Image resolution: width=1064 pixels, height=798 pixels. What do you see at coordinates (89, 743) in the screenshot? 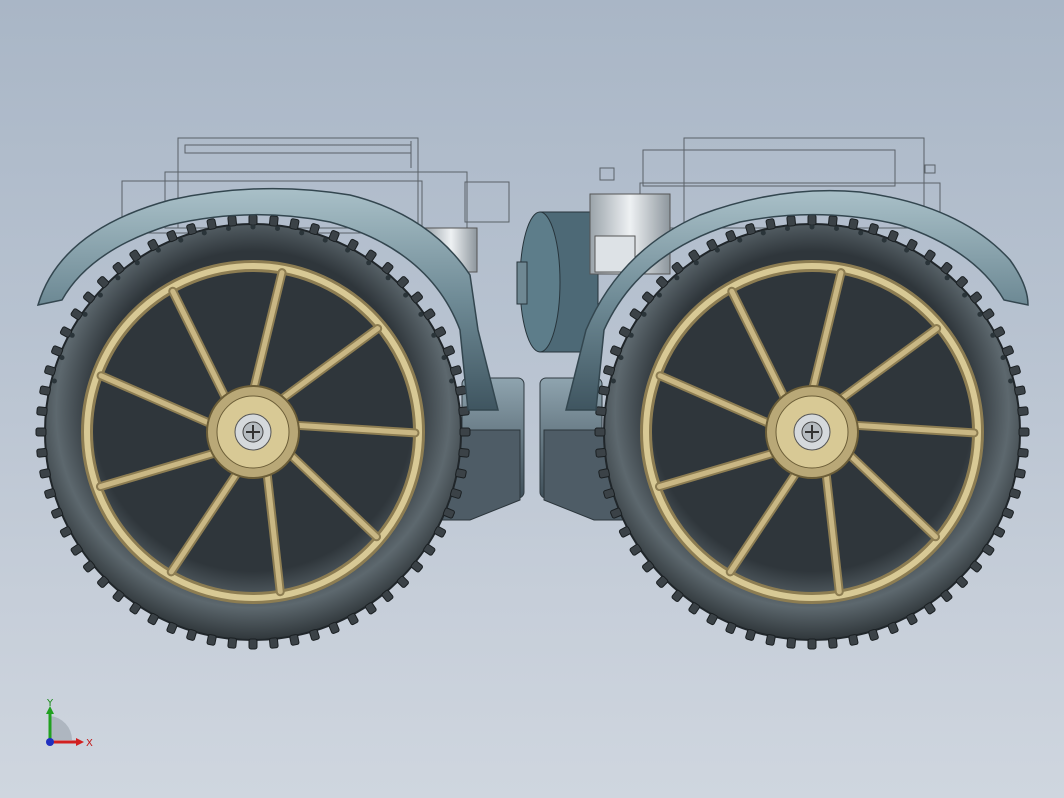
I see `x-axis-label: X` at bounding box center [89, 743].